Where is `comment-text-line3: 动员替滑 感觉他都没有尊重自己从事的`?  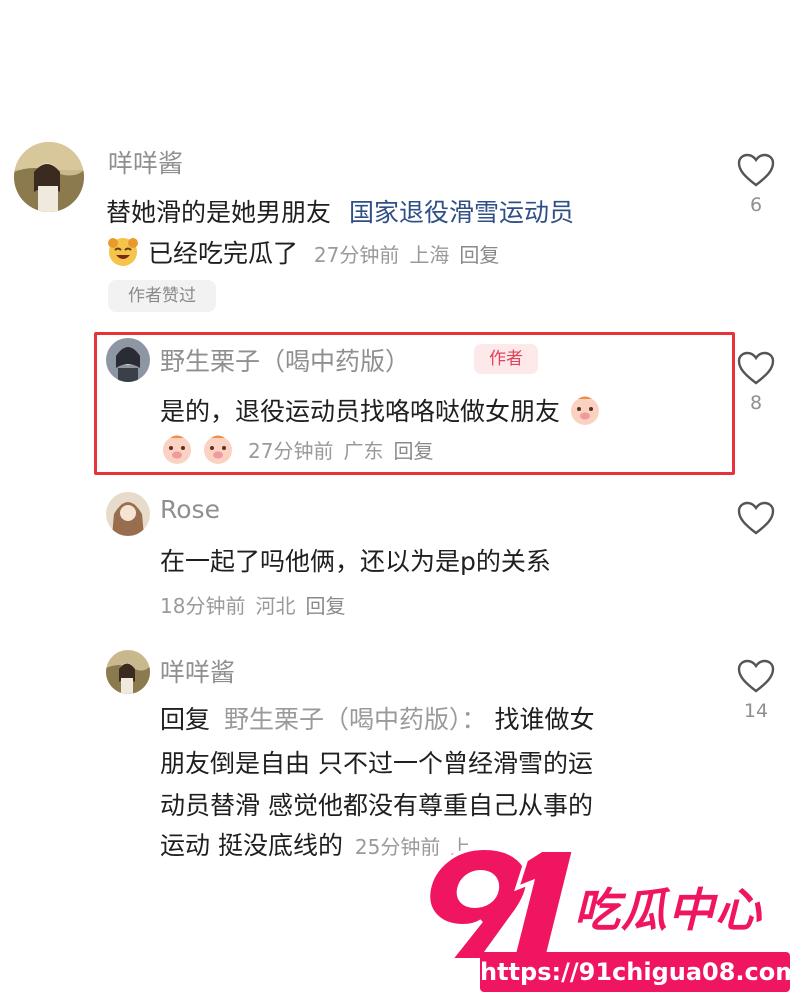 comment-text-line3: 动员替滑 感觉他都没有尊重自己从事的 is located at coordinates (376, 805).